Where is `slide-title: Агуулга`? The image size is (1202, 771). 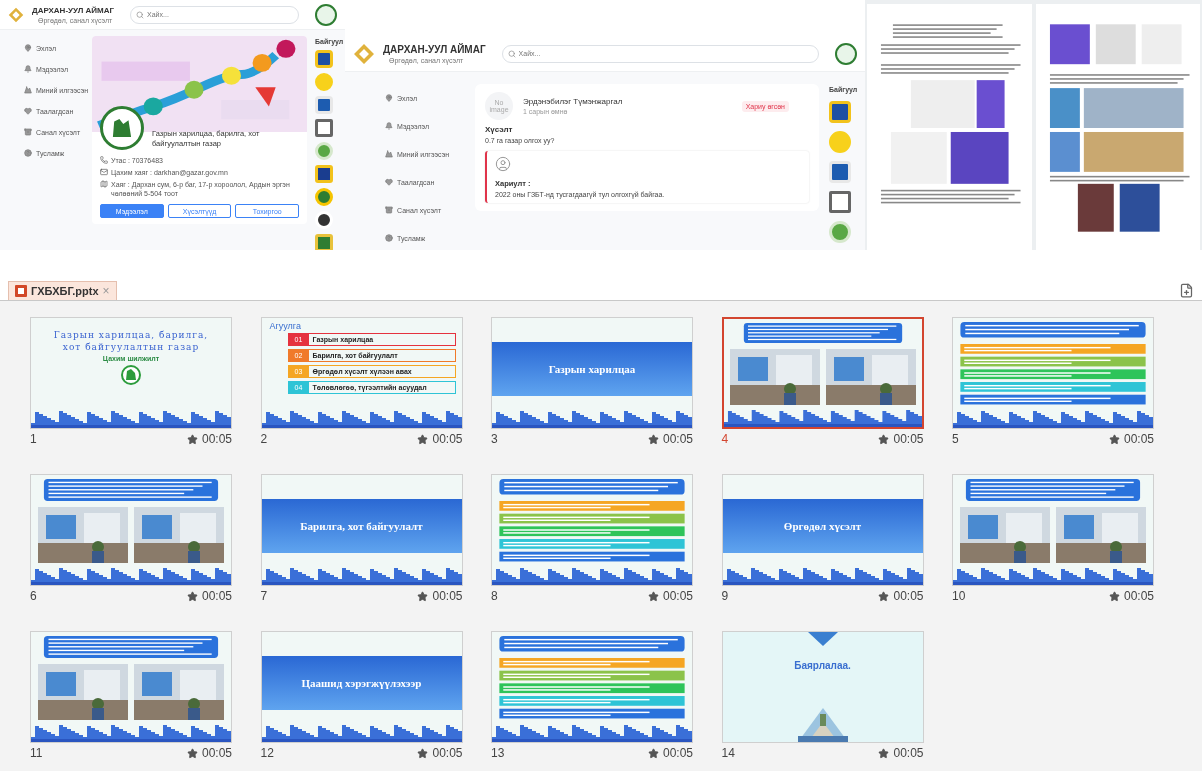 slide-title: Агуулга is located at coordinates (285, 326).